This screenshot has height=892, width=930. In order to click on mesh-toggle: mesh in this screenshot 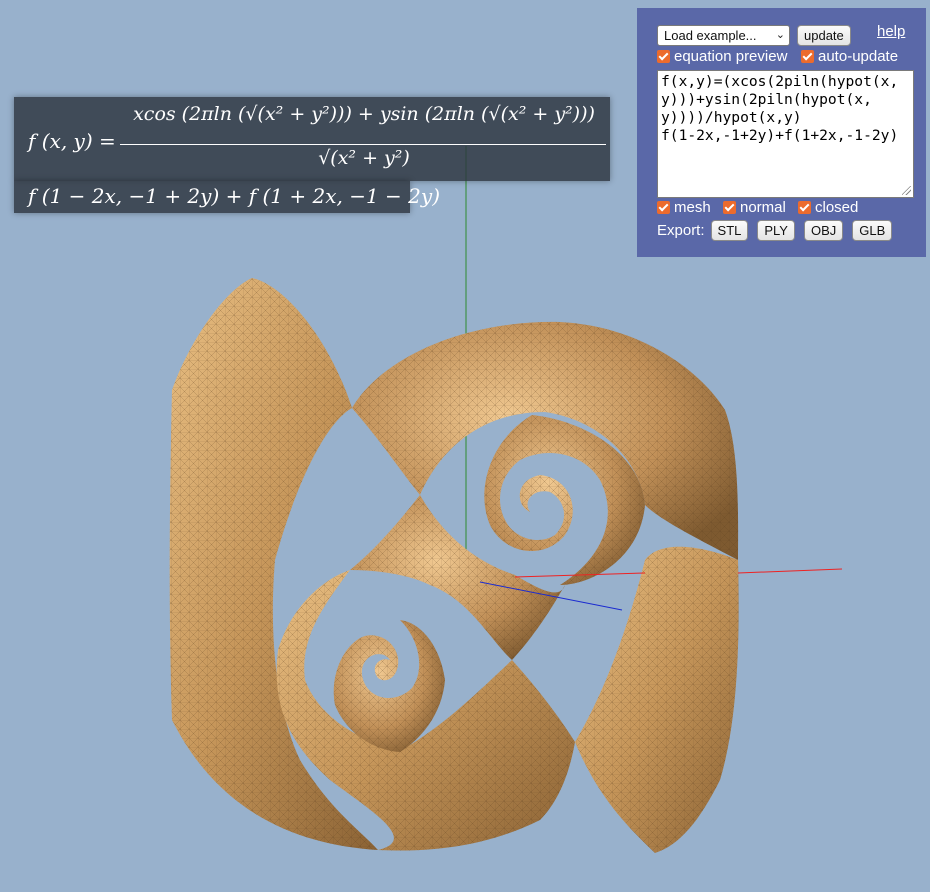, I will do `click(684, 207)`.